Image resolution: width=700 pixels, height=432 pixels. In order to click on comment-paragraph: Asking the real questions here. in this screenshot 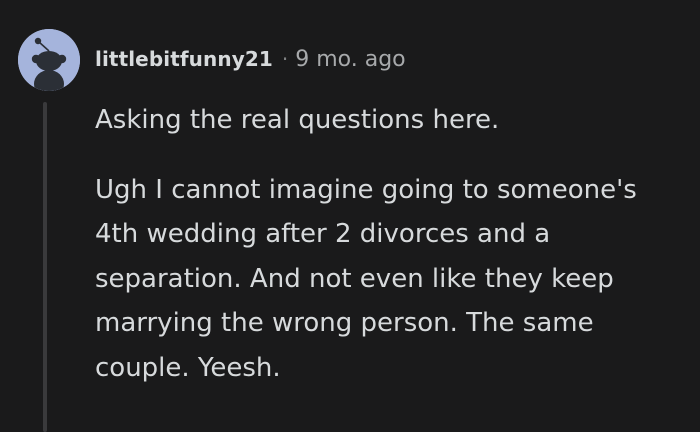, I will do `click(297, 120)`.